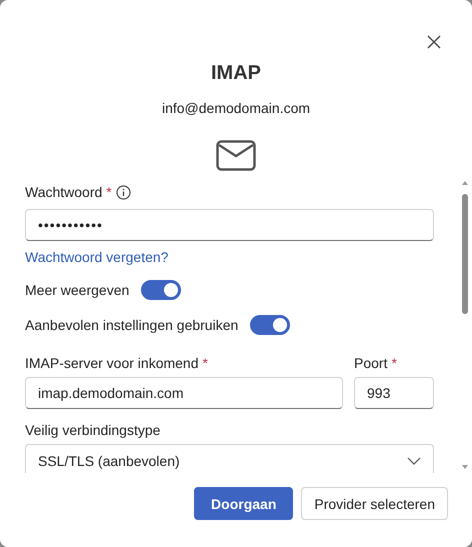  Describe the element at coordinates (414, 461) in the screenshot. I see `chevron-icon` at that location.